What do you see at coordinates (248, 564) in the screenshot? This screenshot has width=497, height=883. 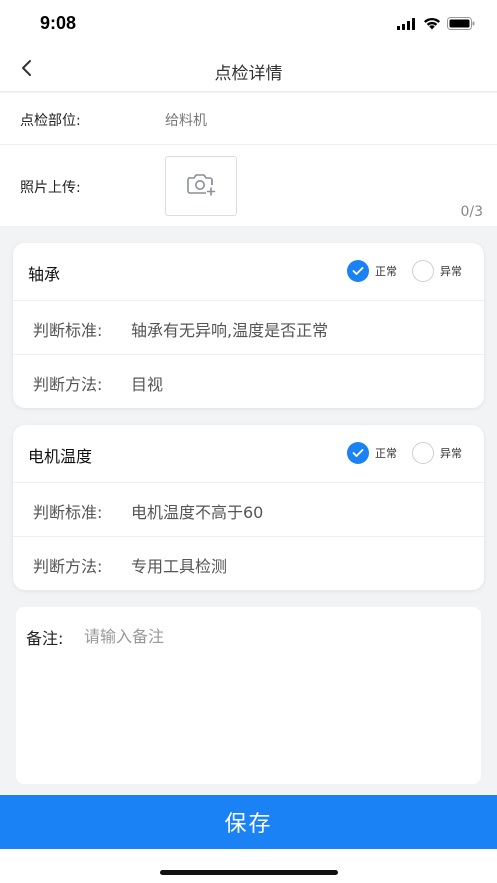 I see `method-row: 判断方法: 专用工具检测` at bounding box center [248, 564].